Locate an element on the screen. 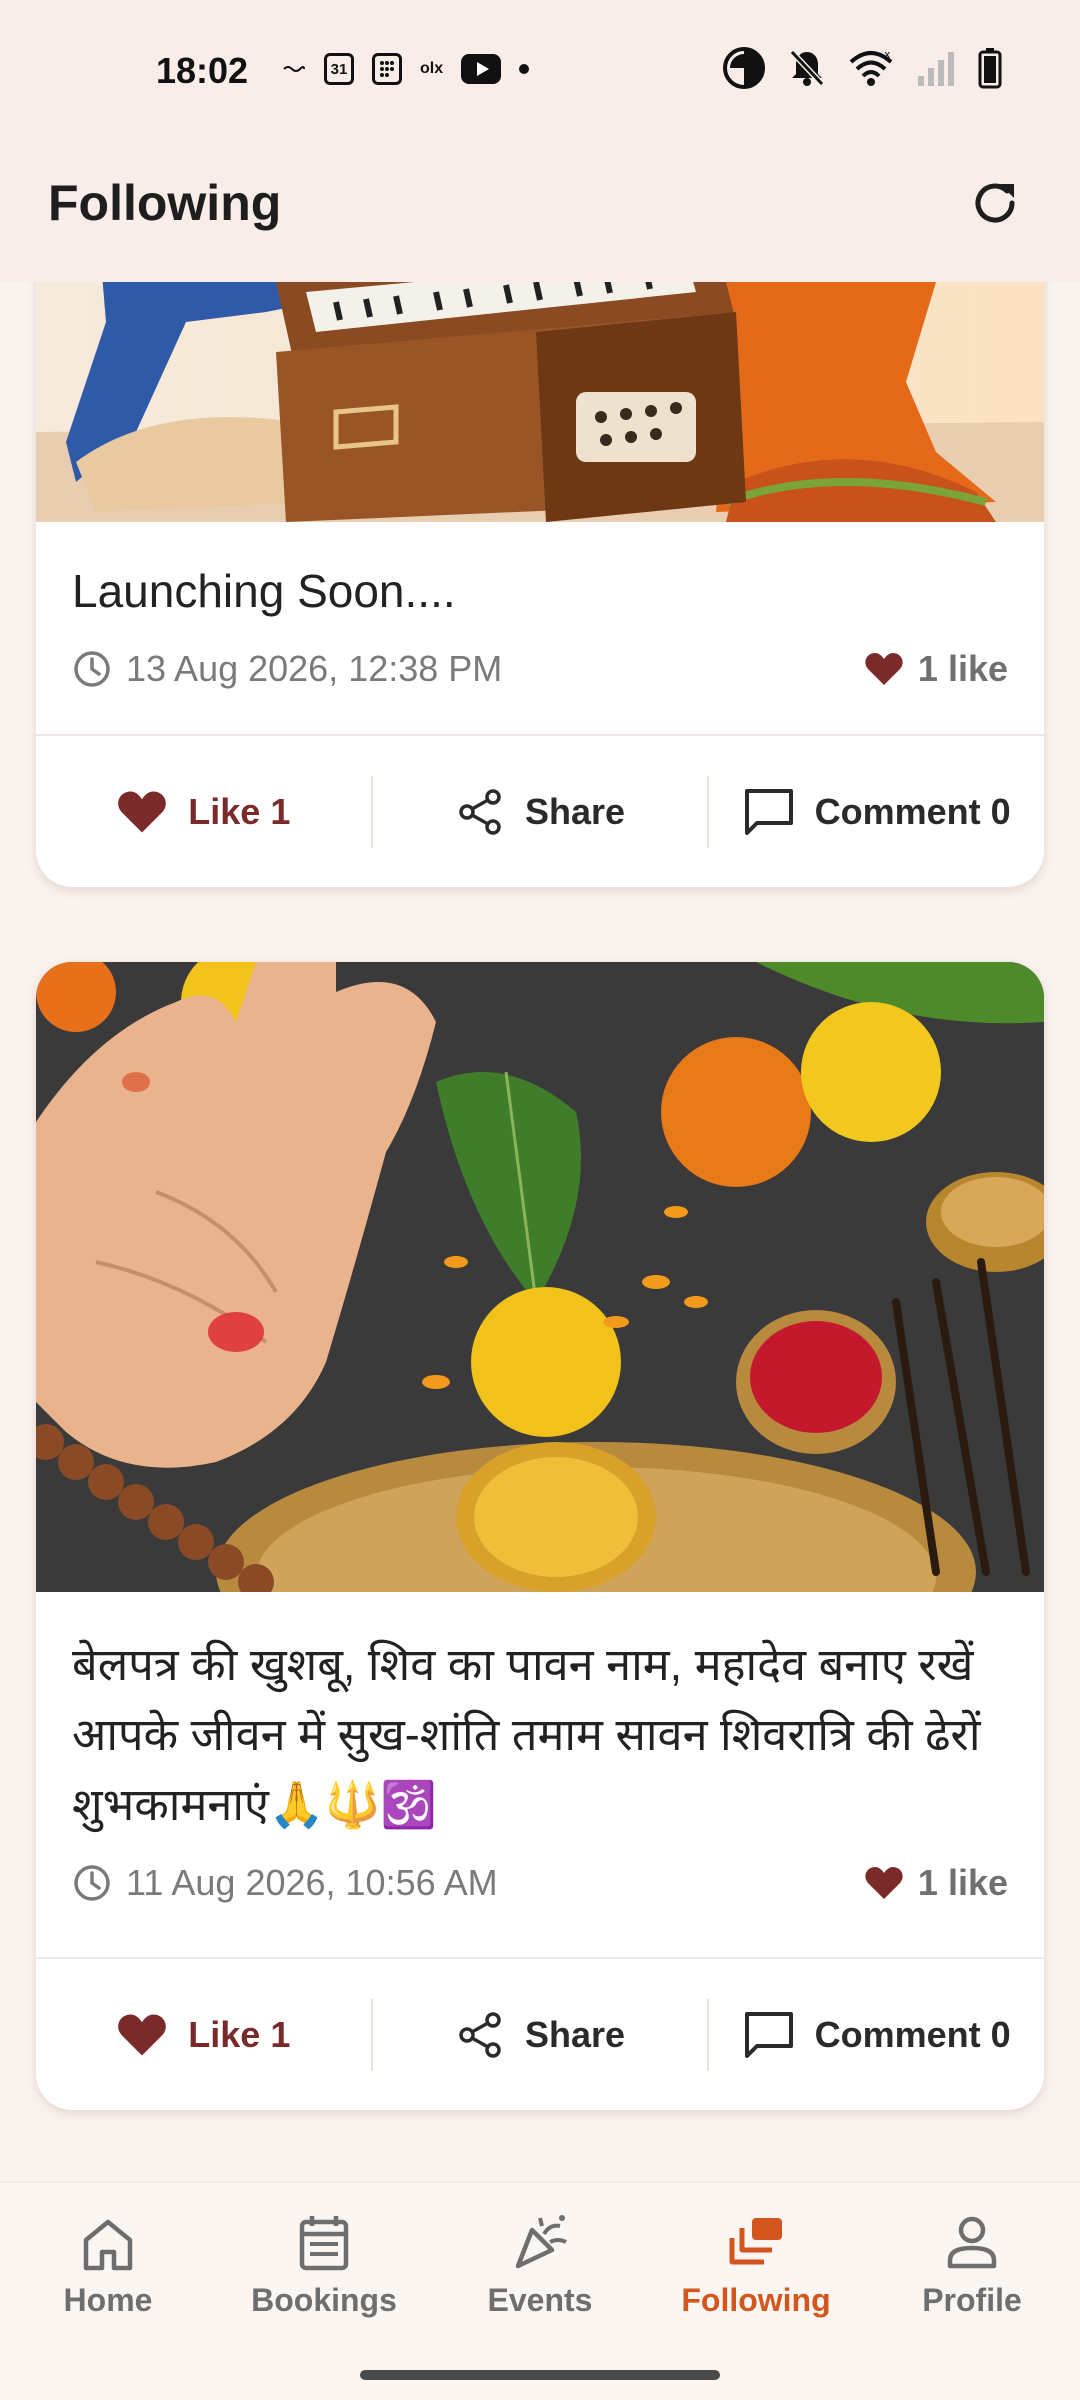  profile-icon is located at coordinates (972, 2242).